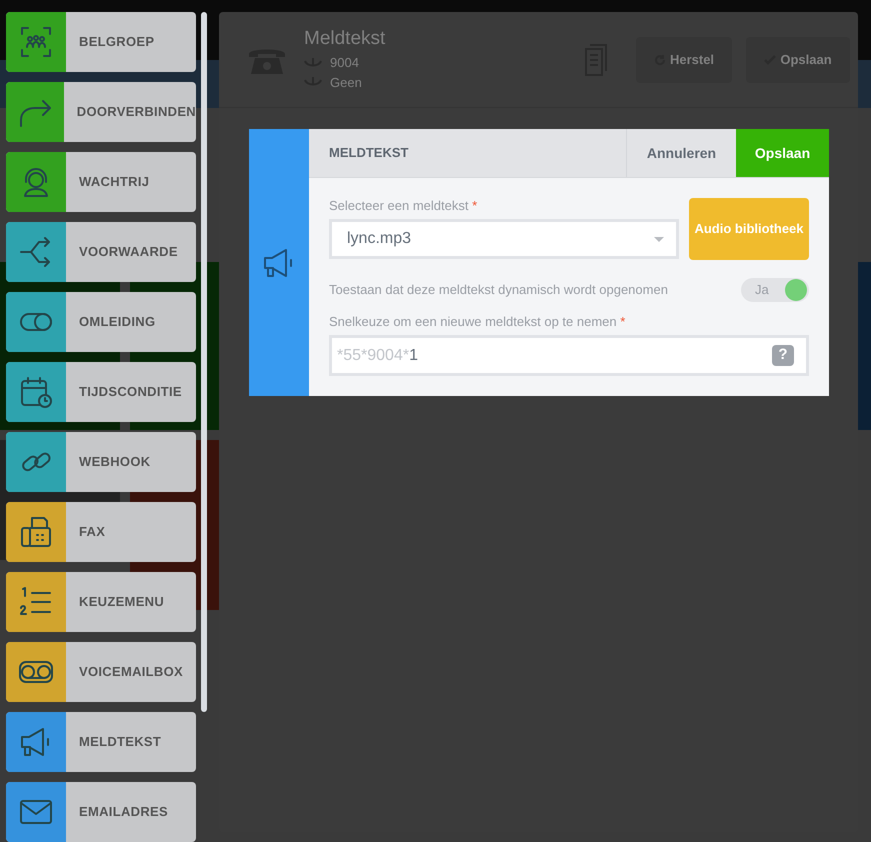  Describe the element at coordinates (499, 290) in the screenshot. I see `toggle-label: Toestaan dat deze meldtekst dynamisch wordt opgenomen` at that location.